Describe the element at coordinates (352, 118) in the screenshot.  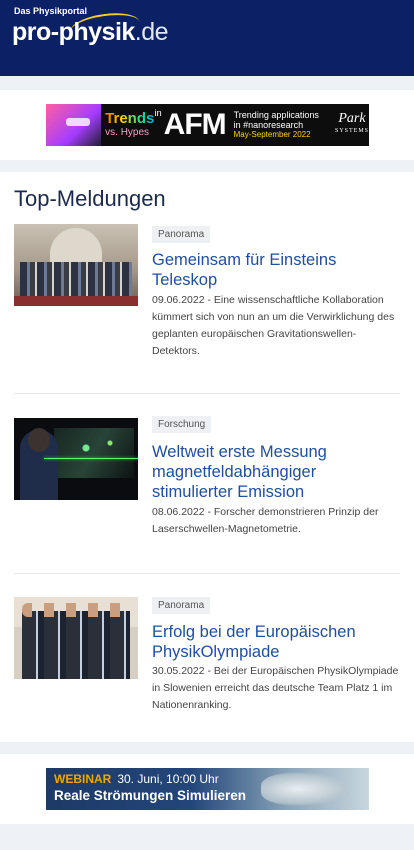
I see `sponsor-name: Park` at that location.